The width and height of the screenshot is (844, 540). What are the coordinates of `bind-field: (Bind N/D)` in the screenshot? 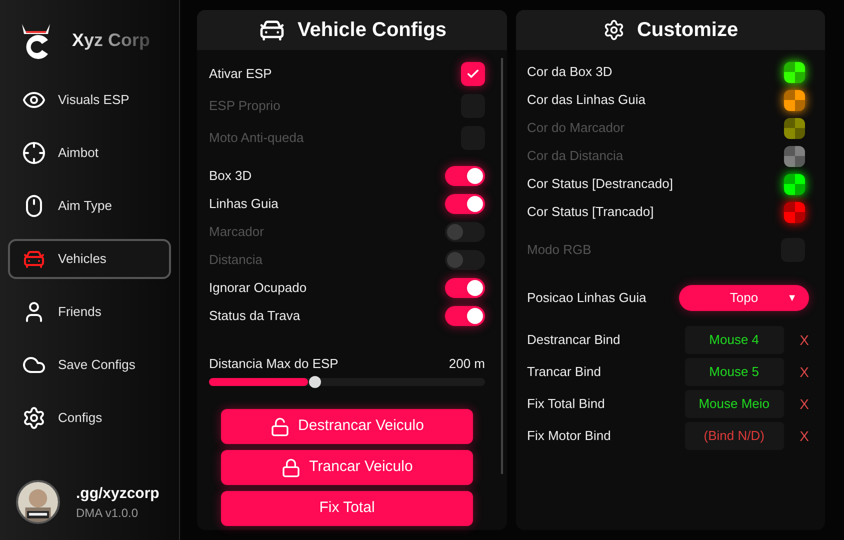 It's located at (734, 436).